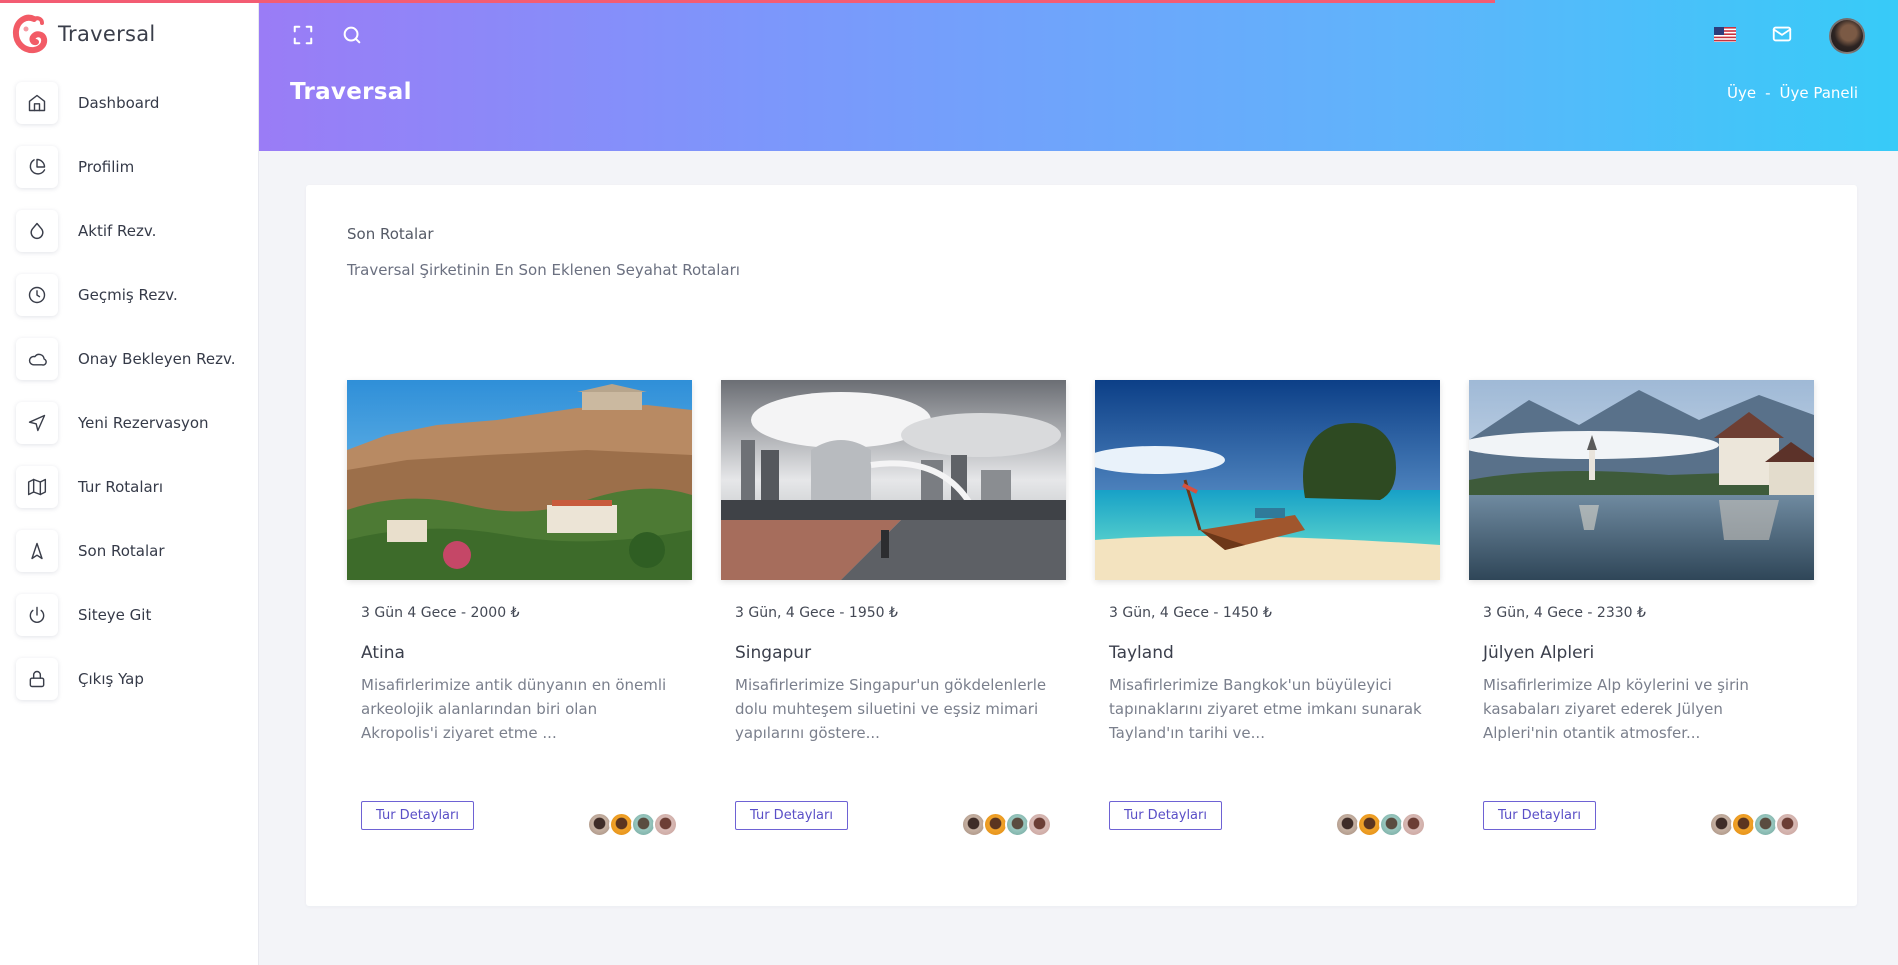 This screenshot has width=1898, height=965. I want to click on sidebar-item-profilim: Profilim, so click(129, 167).